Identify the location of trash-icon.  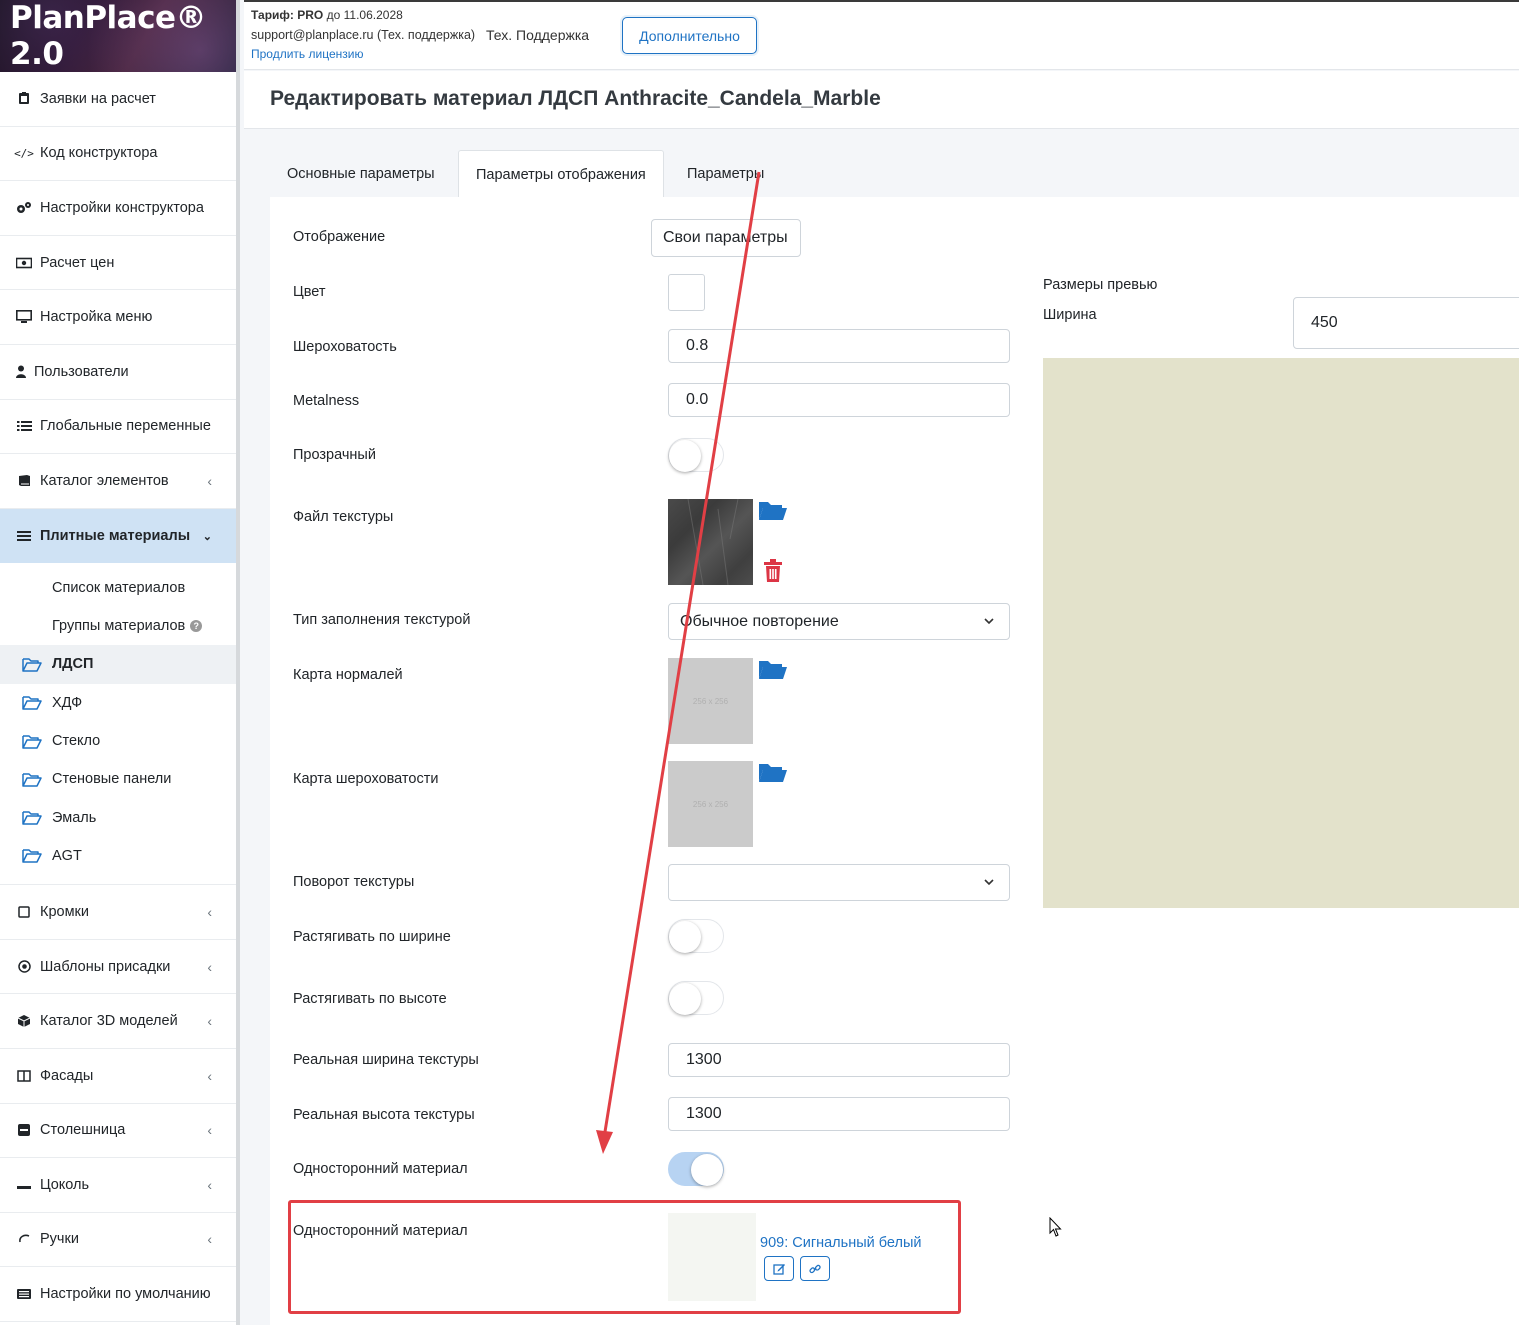
(773, 571).